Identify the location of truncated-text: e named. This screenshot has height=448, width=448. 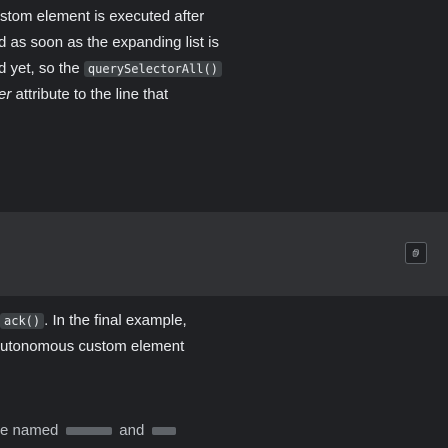
(29, 430).